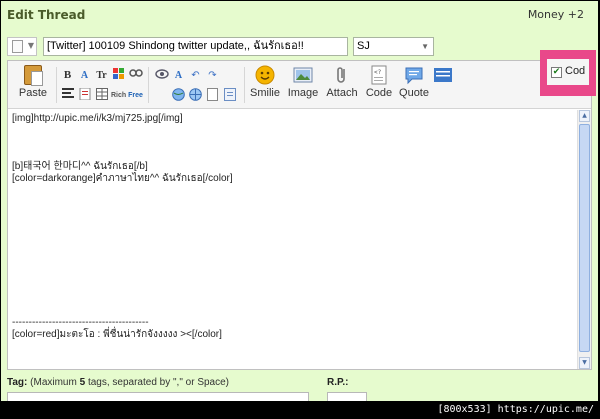 This screenshot has height=419, width=600. What do you see at coordinates (101, 75) in the screenshot?
I see `font-size-icon: Tr` at bounding box center [101, 75].